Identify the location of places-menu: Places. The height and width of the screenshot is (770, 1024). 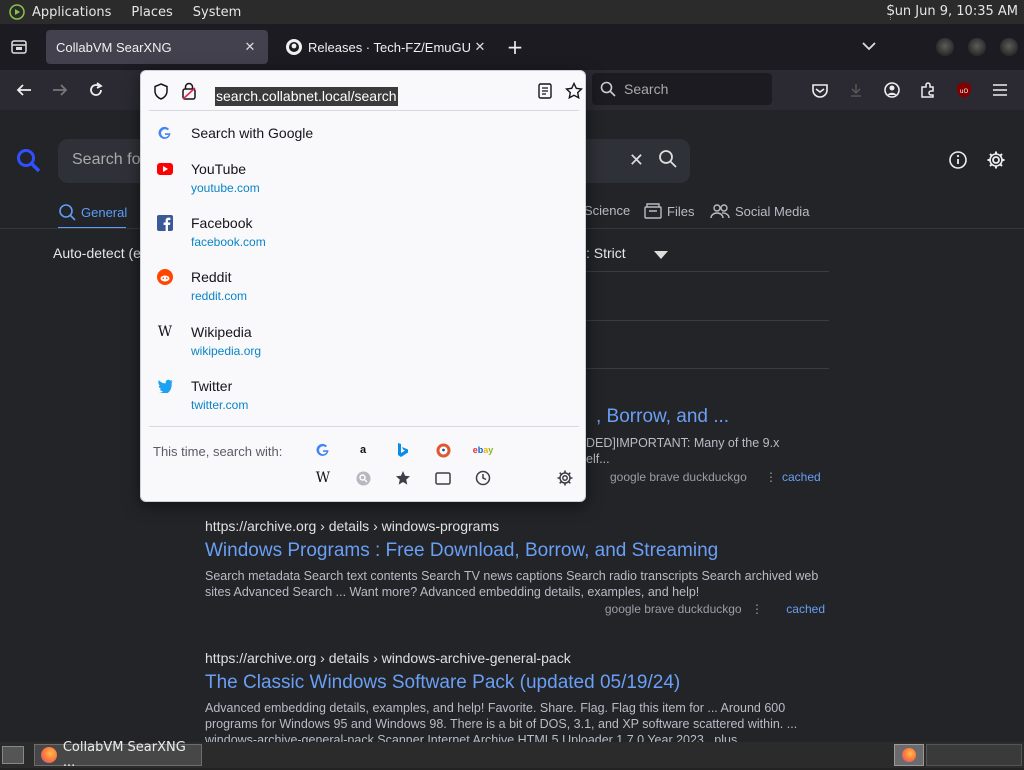
(151, 12).